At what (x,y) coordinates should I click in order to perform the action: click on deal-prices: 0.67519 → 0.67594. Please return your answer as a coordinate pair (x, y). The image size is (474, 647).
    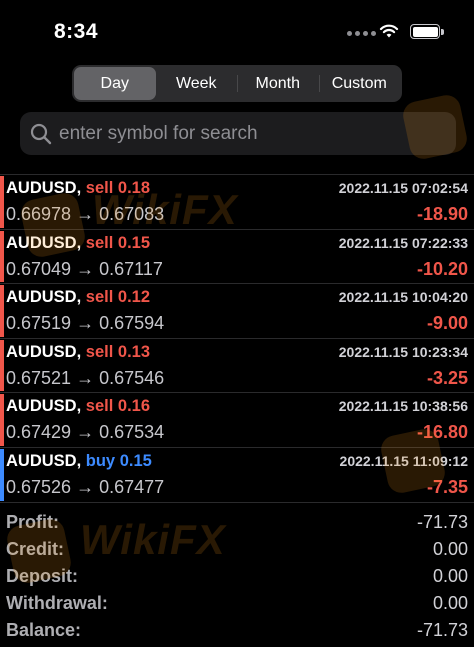
    Looking at the image, I should click on (85, 323).